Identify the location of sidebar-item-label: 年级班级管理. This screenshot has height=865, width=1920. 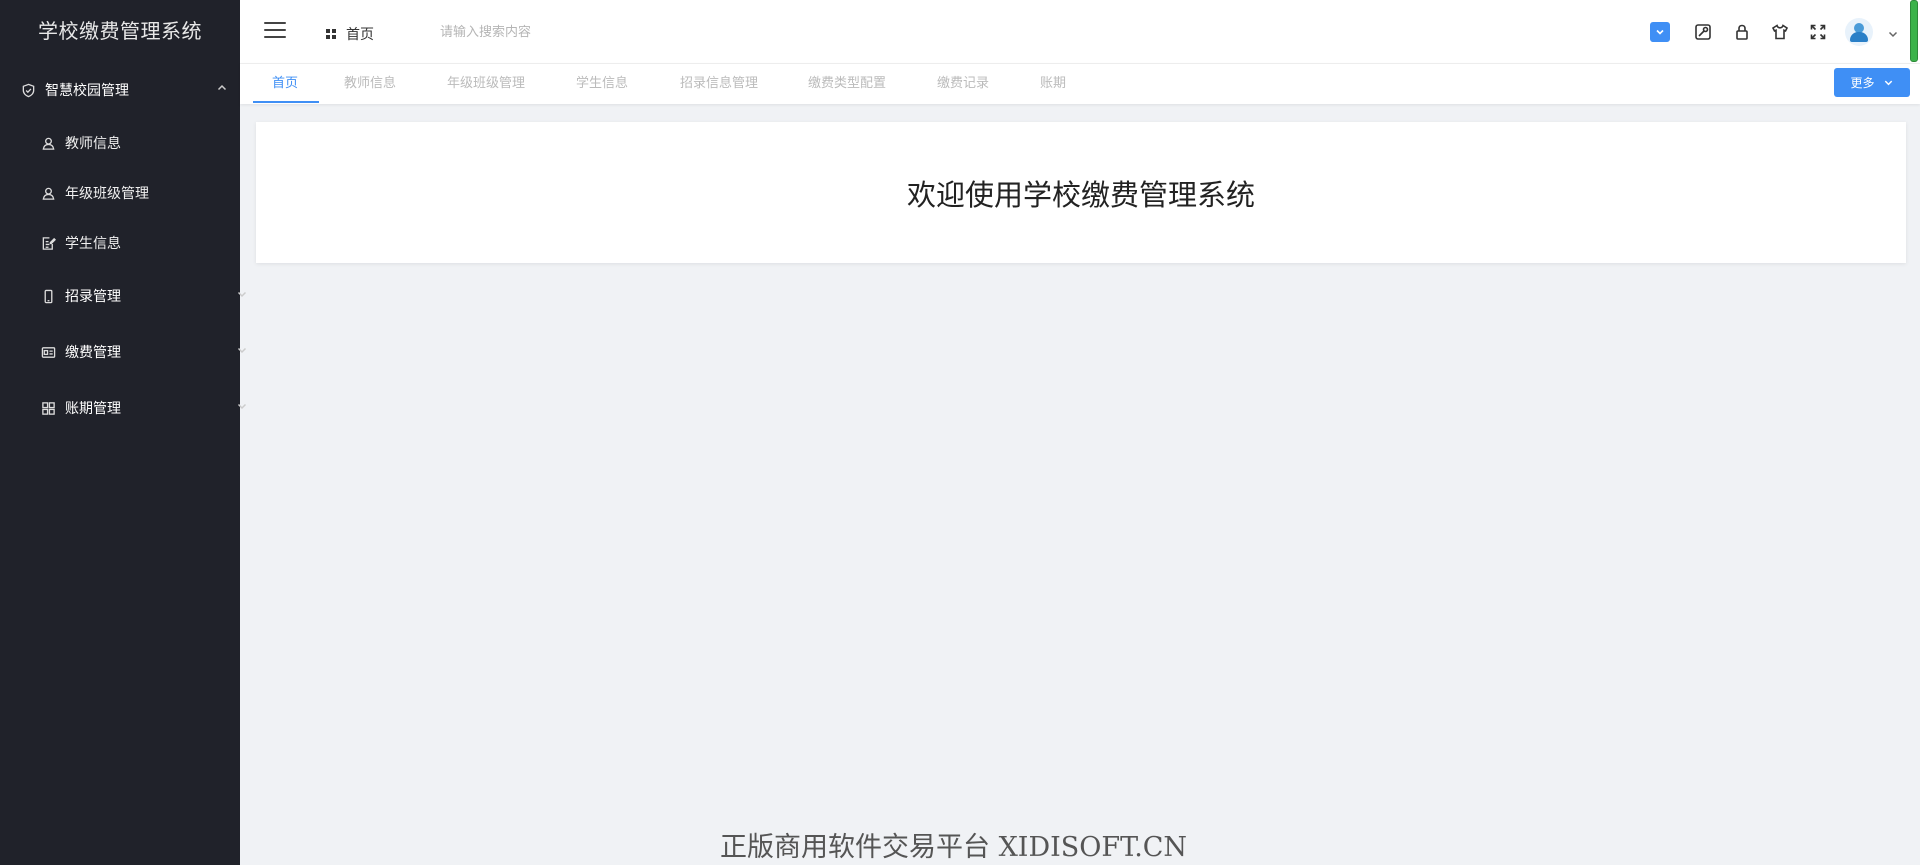
(107, 194).